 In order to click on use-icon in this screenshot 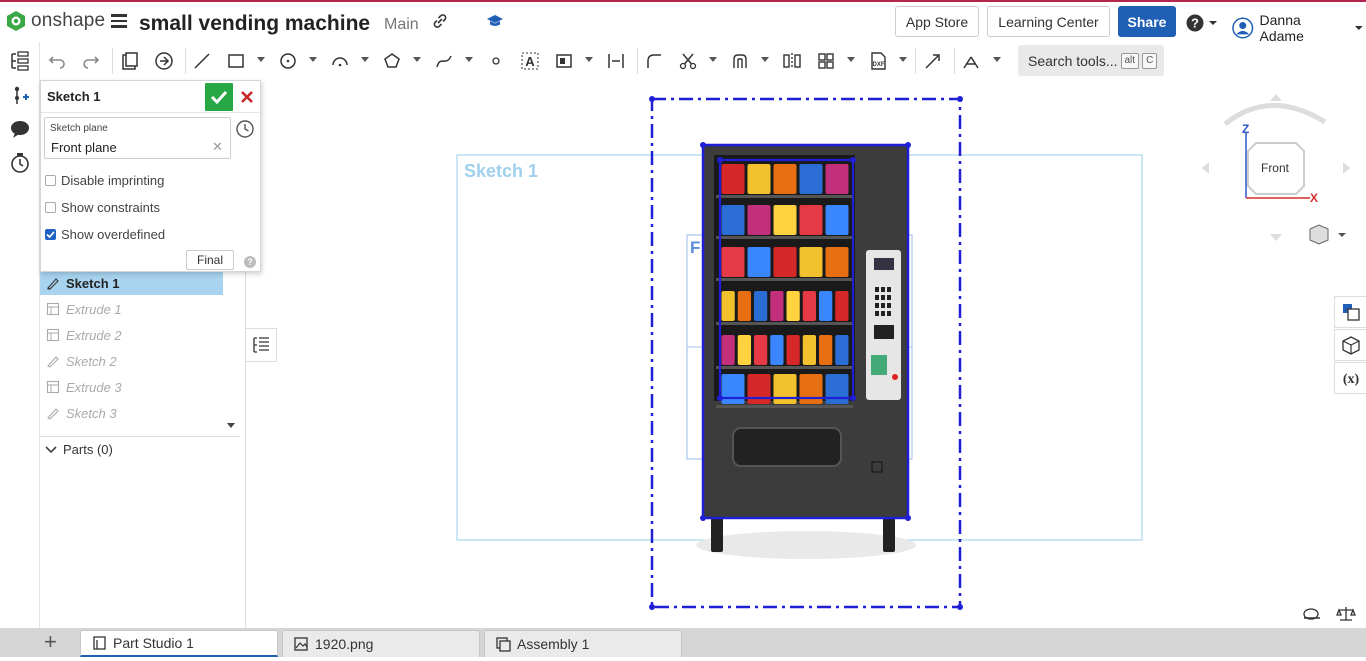, I will do `click(933, 61)`.